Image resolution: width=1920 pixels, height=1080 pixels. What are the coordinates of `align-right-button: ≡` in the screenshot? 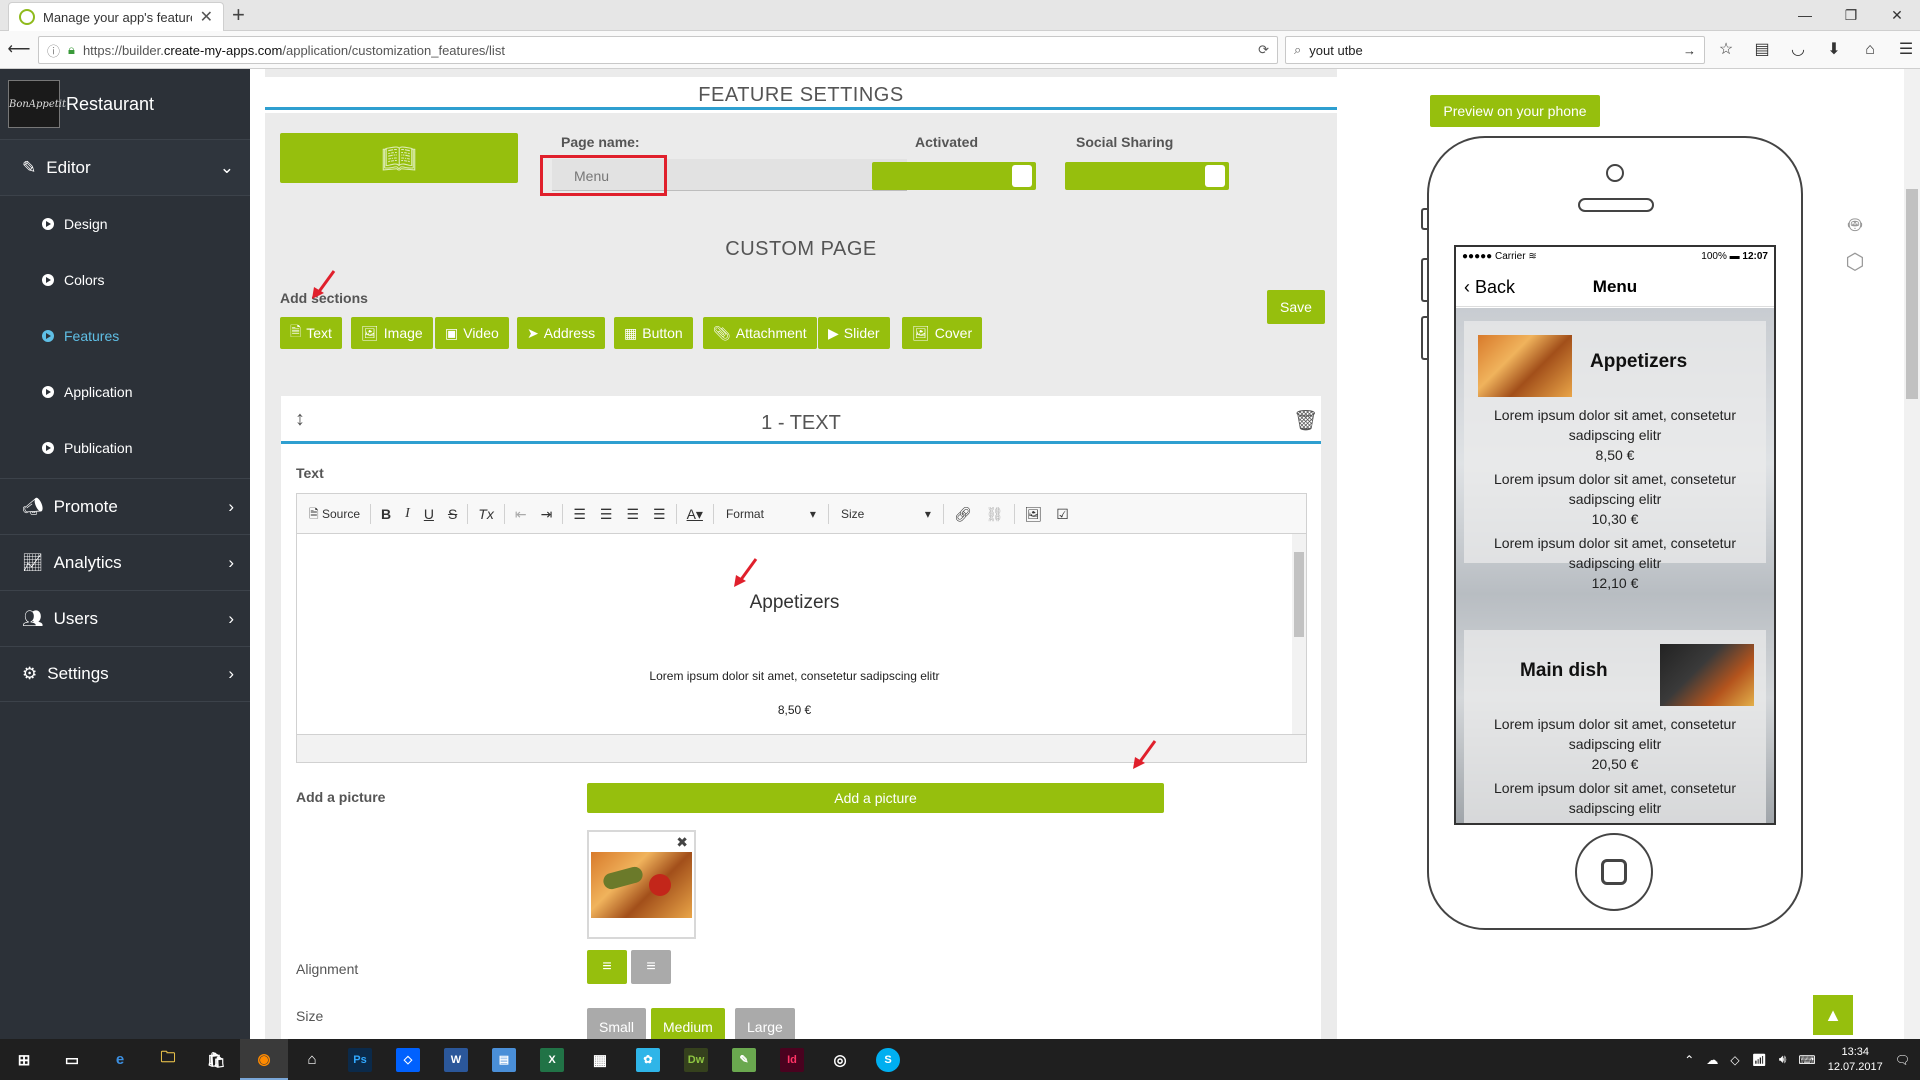 It's located at (651, 967).